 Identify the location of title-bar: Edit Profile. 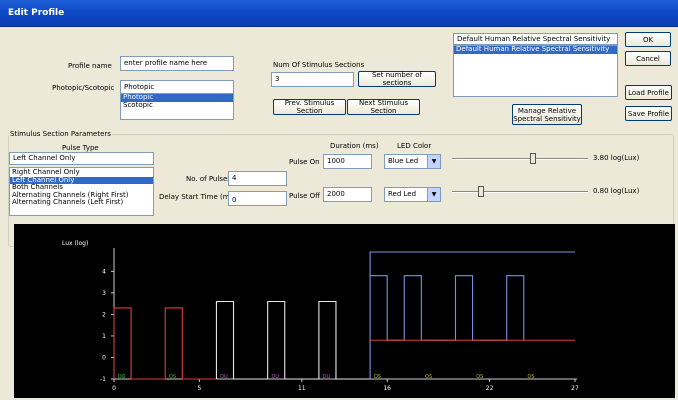
(339, 13).